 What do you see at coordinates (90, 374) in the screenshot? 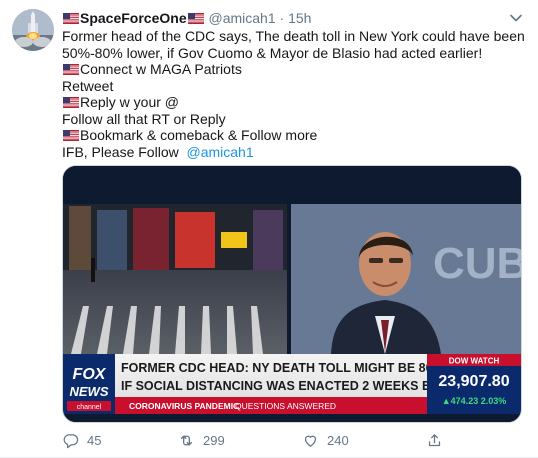
I see `network-logo-top: FOX` at bounding box center [90, 374].